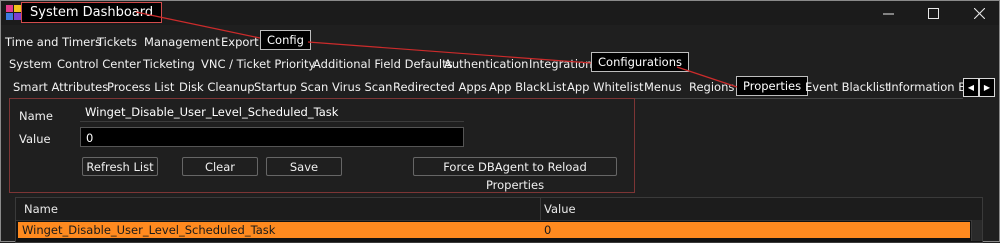 The height and width of the screenshot is (243, 1000). I want to click on menu-management: Management, so click(182, 42).